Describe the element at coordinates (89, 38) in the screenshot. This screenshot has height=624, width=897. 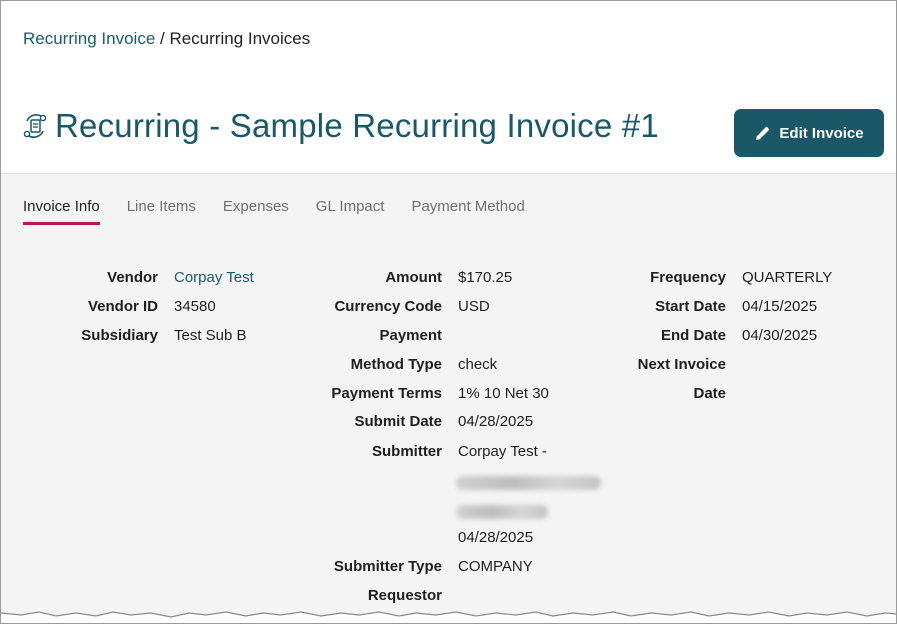
I see `breadcrumb-recurring-invoice-link: Recurring Invoice` at that location.